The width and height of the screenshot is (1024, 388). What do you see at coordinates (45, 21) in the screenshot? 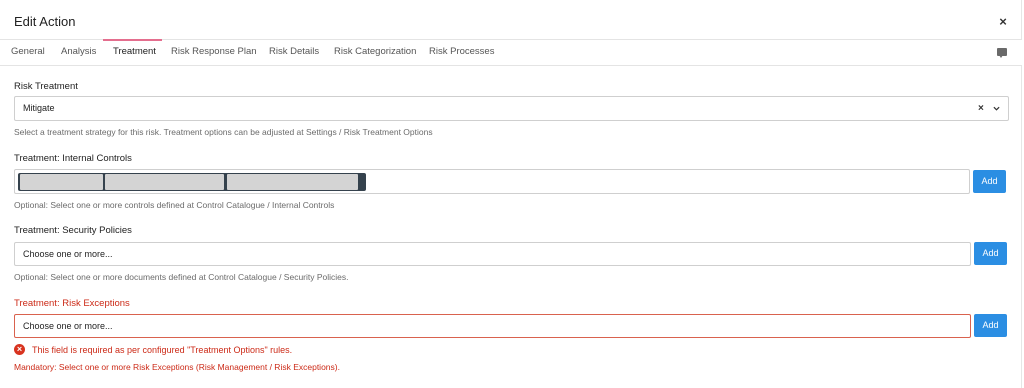
I see `modal-title: Edit Action` at bounding box center [45, 21].